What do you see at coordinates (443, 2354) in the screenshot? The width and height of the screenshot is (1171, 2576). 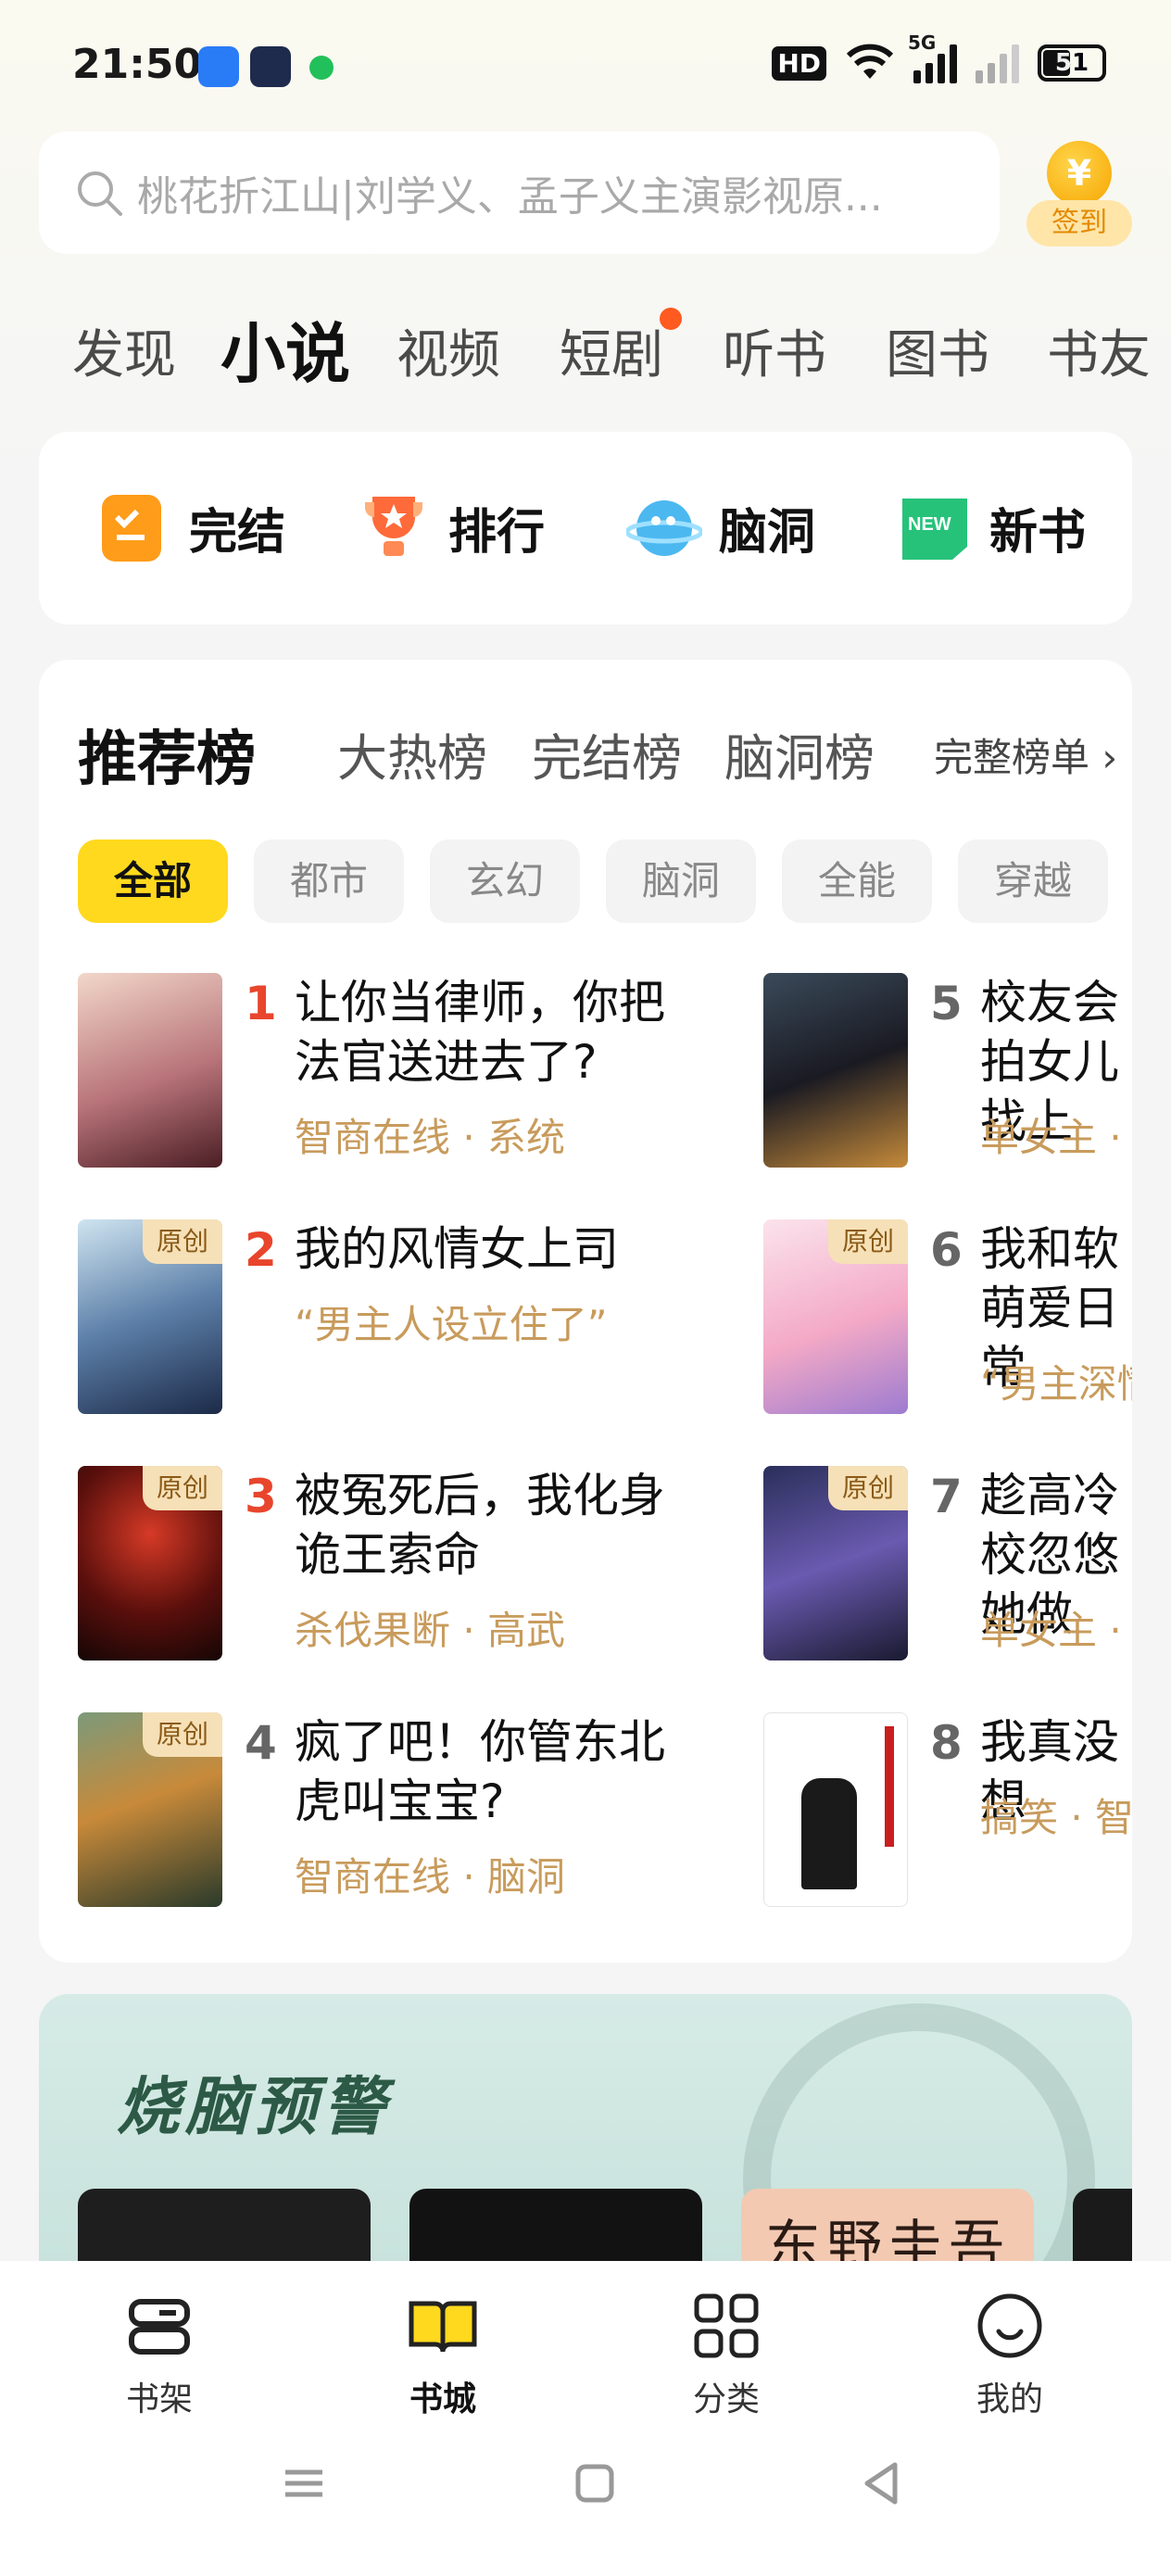 I see `nav-bookstore: 书城` at bounding box center [443, 2354].